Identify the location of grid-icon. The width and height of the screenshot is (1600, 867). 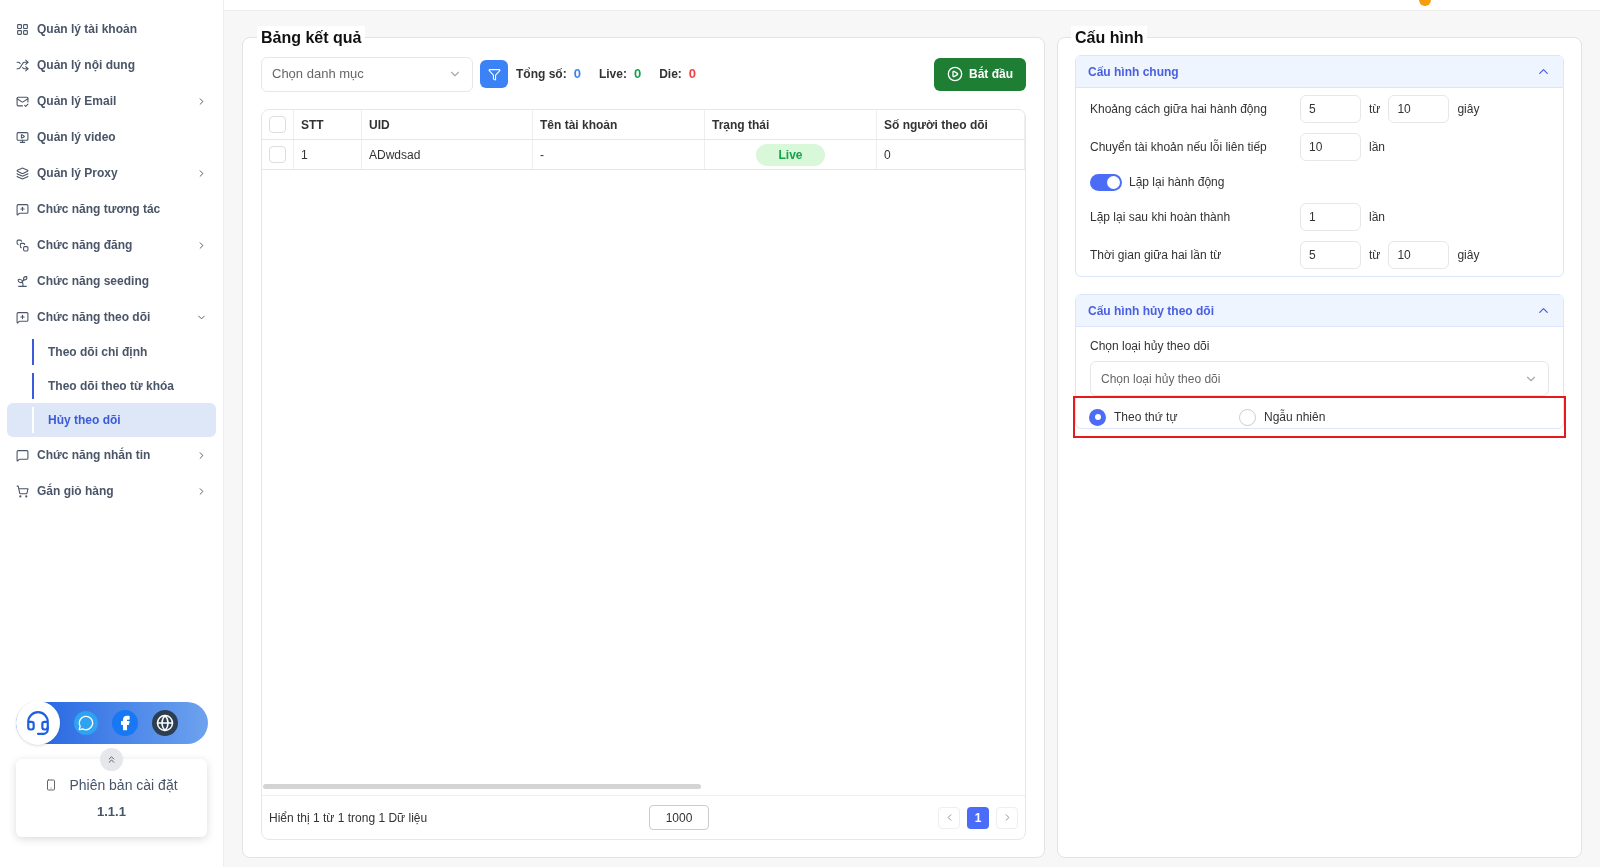
(22, 29).